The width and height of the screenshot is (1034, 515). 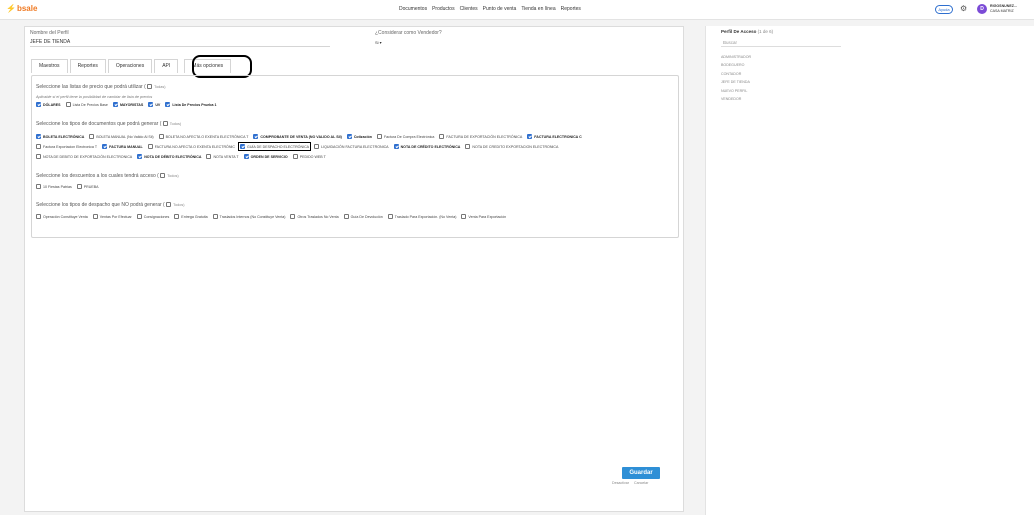 I want to click on dispatch-item: Ventas Por Efectuar, so click(x=112, y=216).